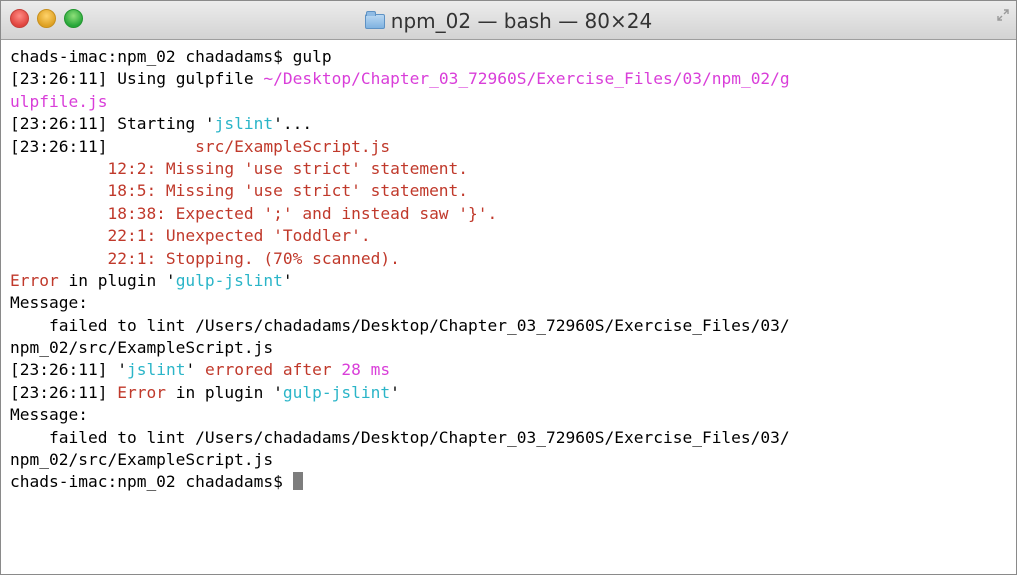  I want to click on title-bar: npm_02 — bash — 80×24, so click(508, 20).